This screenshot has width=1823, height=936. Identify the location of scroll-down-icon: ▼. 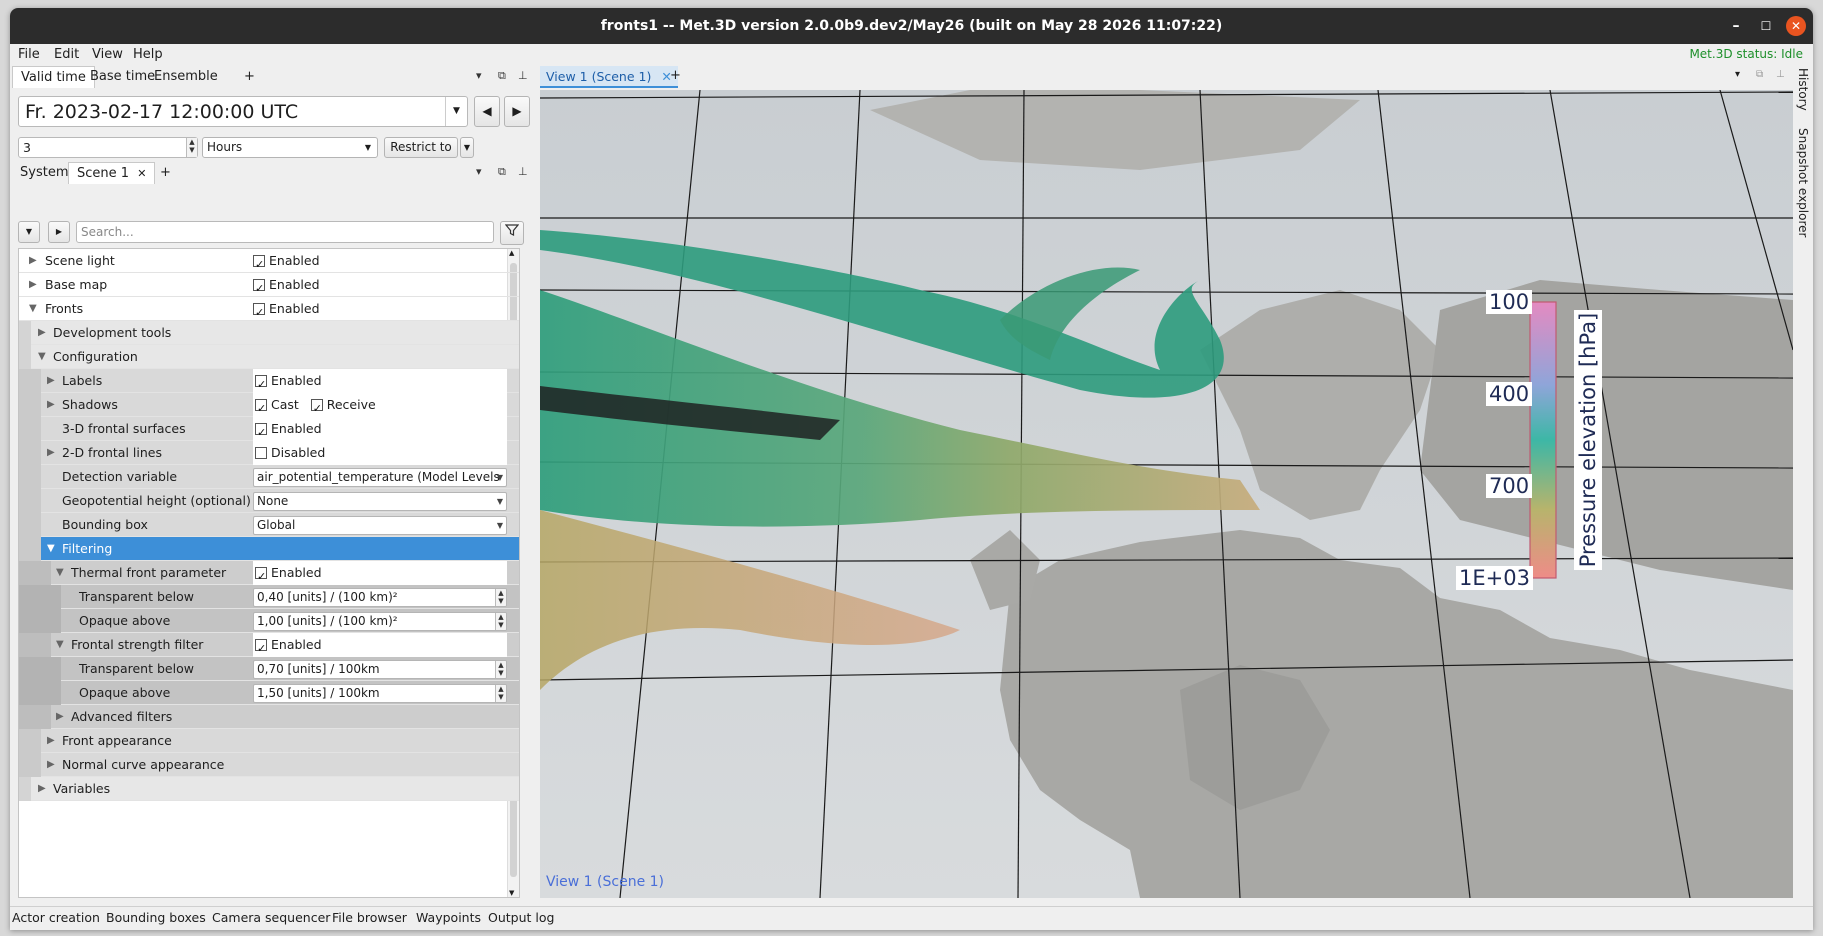
(511, 893).